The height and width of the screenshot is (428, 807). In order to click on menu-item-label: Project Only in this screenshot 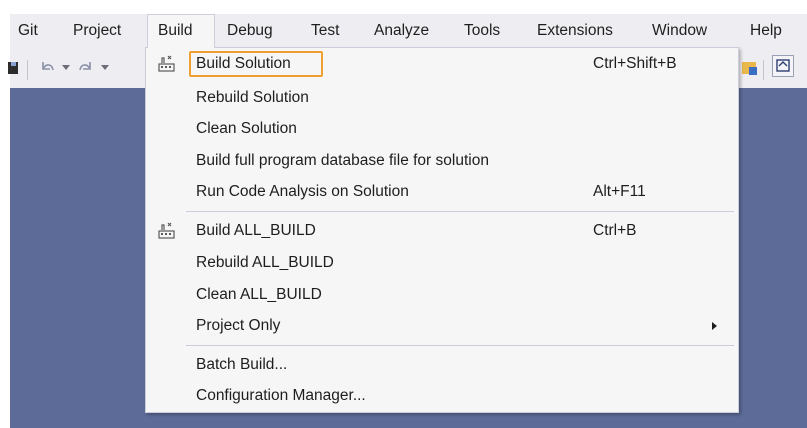, I will do `click(238, 325)`.